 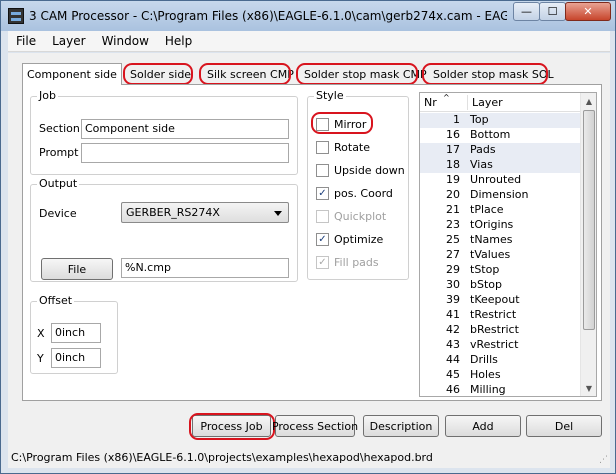 What do you see at coordinates (453, 164) in the screenshot?
I see `layer-number: 18` at bounding box center [453, 164].